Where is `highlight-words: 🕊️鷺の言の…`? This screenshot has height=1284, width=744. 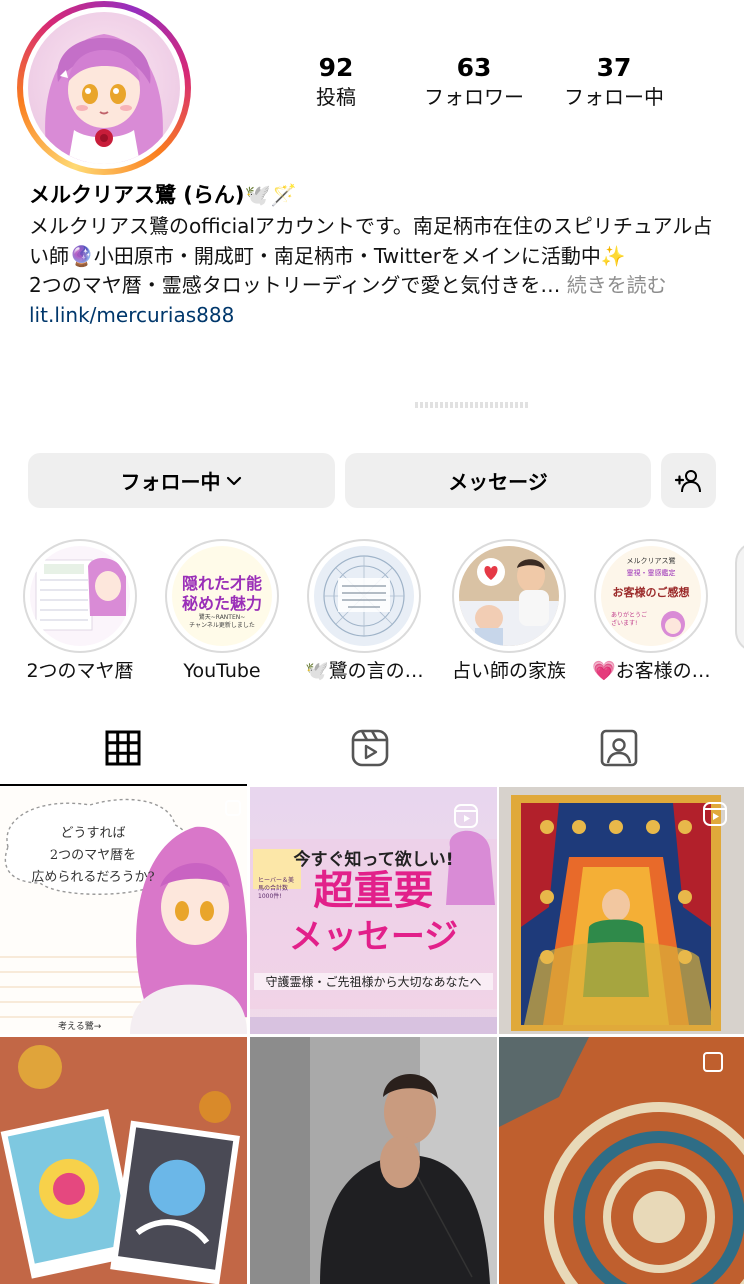 highlight-words: 🕊️鷺の言の… is located at coordinates (364, 611).